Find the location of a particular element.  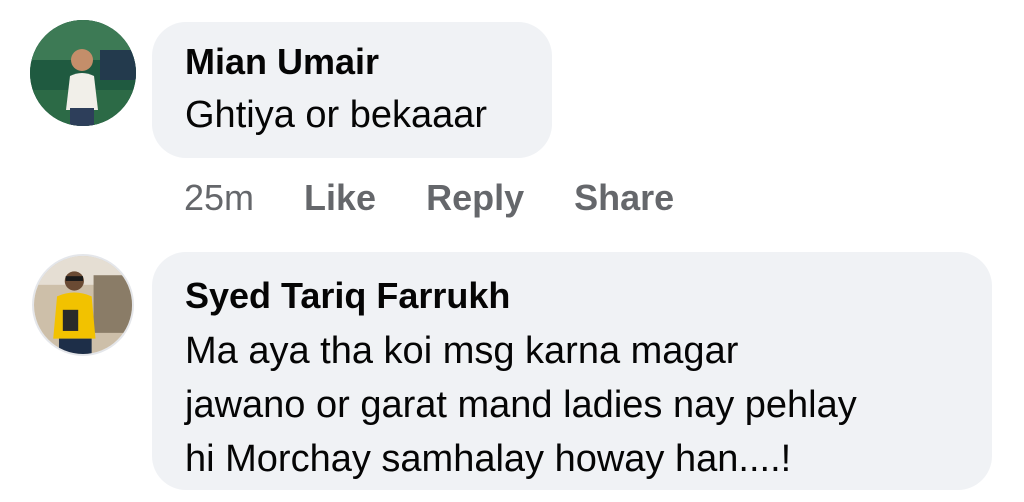

reply-button: Reply is located at coordinates (475, 198).